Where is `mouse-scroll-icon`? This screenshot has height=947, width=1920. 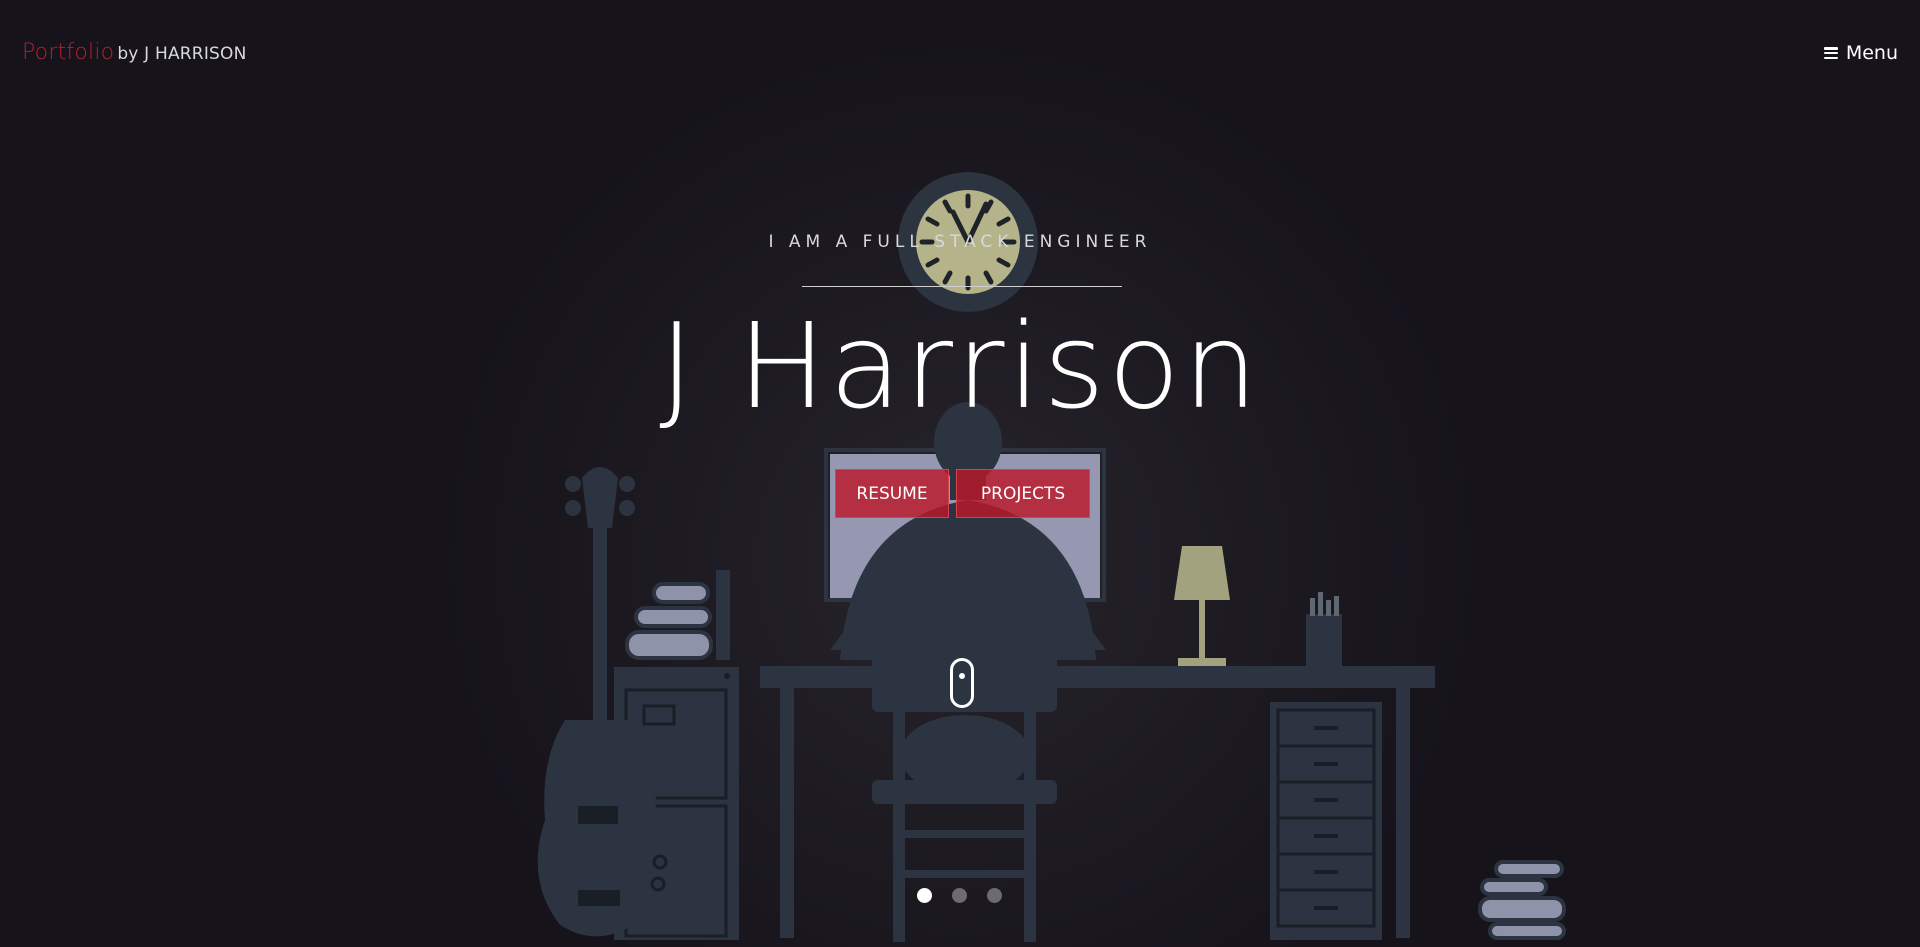 mouse-scroll-icon is located at coordinates (962, 683).